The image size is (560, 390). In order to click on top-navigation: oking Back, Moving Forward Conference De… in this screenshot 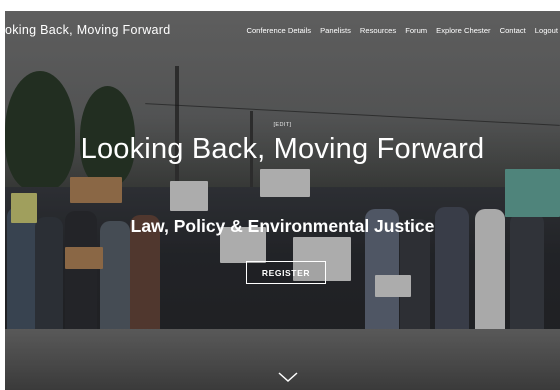, I will do `click(282, 30)`.